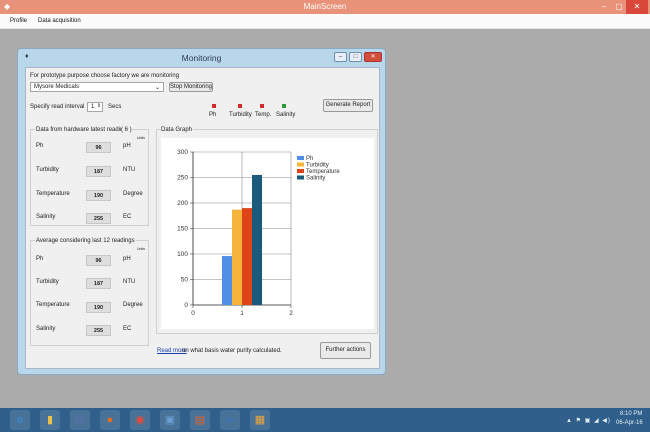  I want to click on taskbar-media-icon: ∞, so click(230, 420).